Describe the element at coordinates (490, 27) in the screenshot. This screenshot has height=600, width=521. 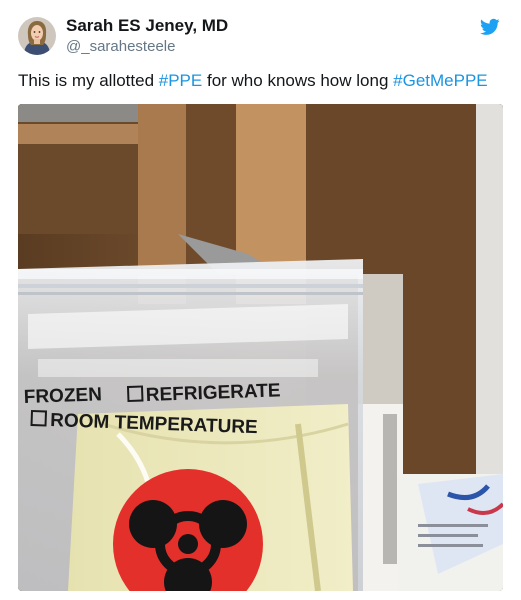
I see `twitter-bird-icon` at that location.